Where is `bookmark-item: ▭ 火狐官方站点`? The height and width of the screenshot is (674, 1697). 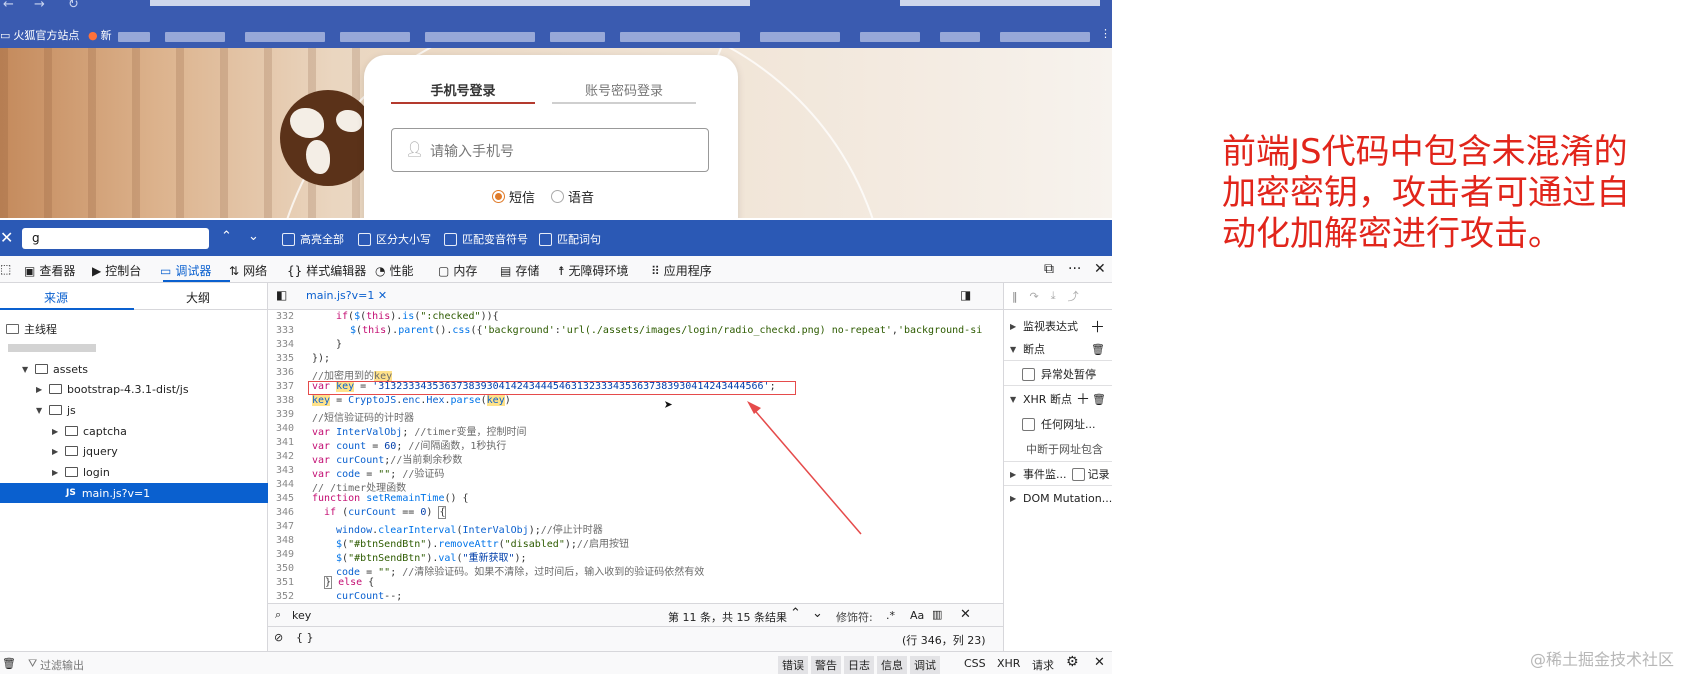
bookmark-item: ▭ 火狐官方站点 is located at coordinates (39, 35).